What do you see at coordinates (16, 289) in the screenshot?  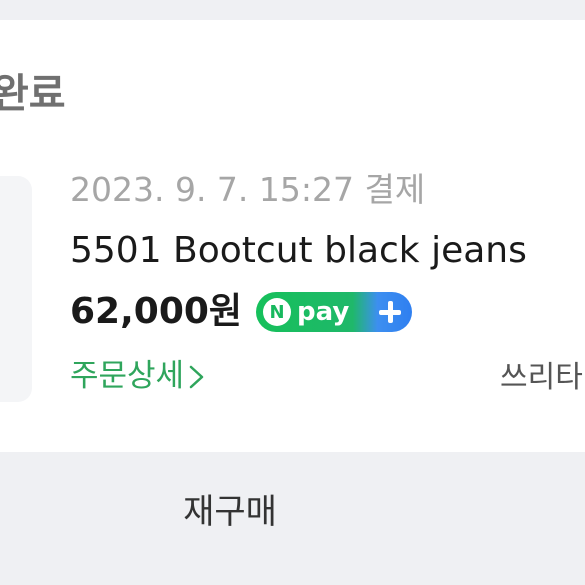 I see `product-thumbnail` at bounding box center [16, 289].